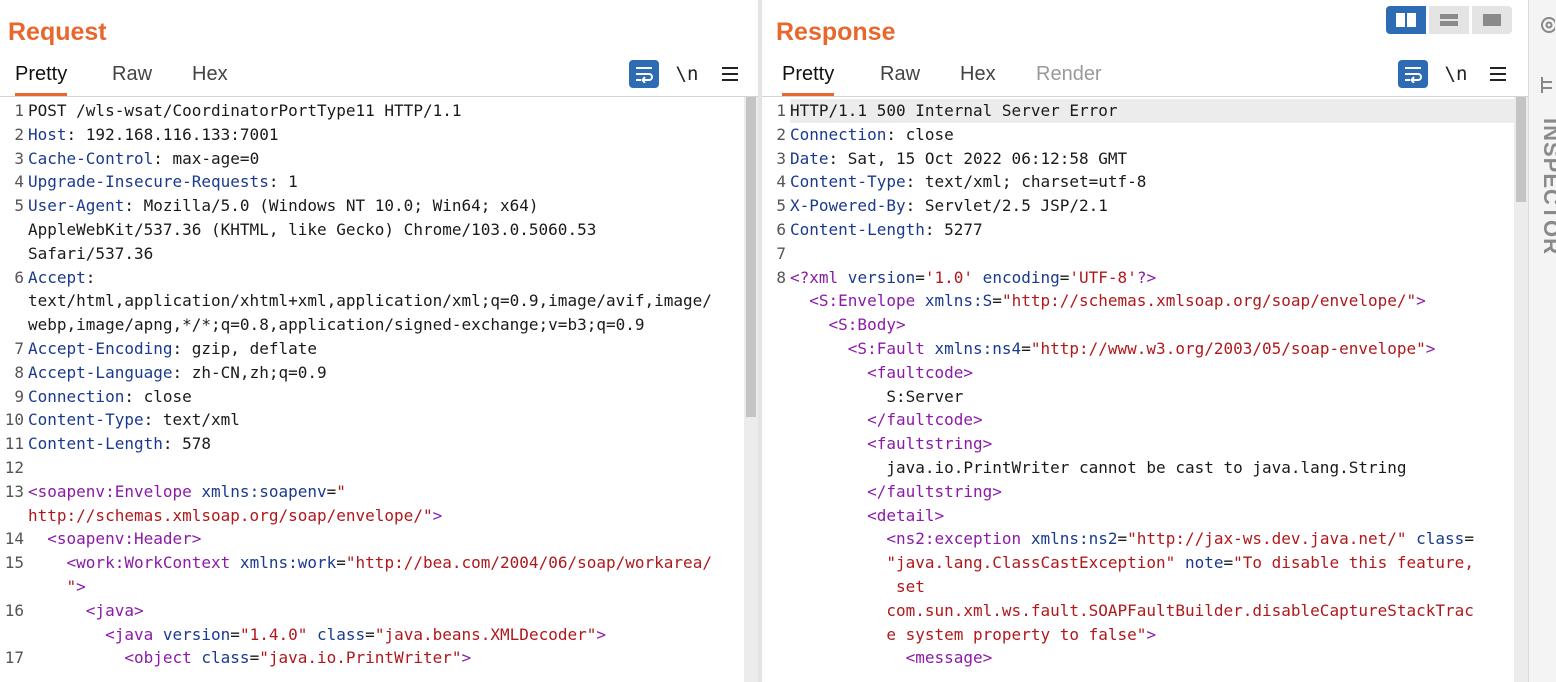 This screenshot has width=1556, height=682. I want to click on code-token: User-Agent, so click(76, 206).